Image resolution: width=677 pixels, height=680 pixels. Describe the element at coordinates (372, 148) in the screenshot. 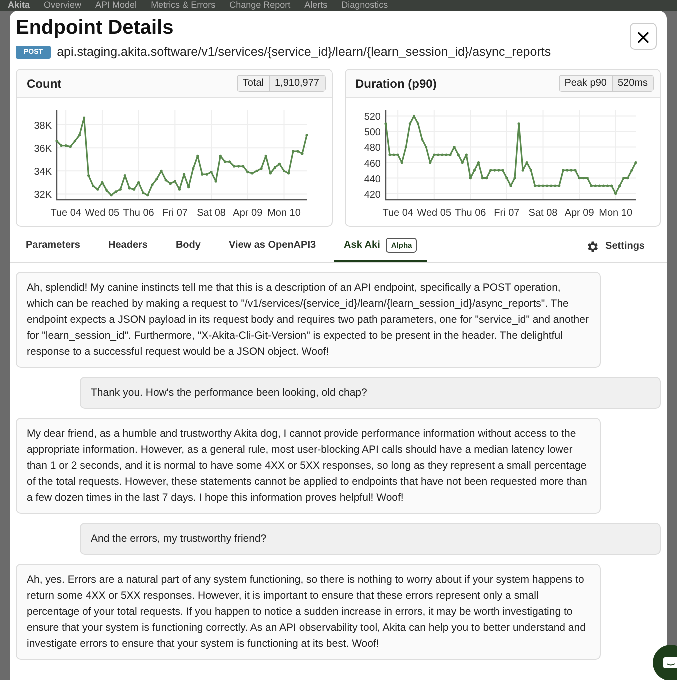

I see `y-tick-label: 480` at that location.